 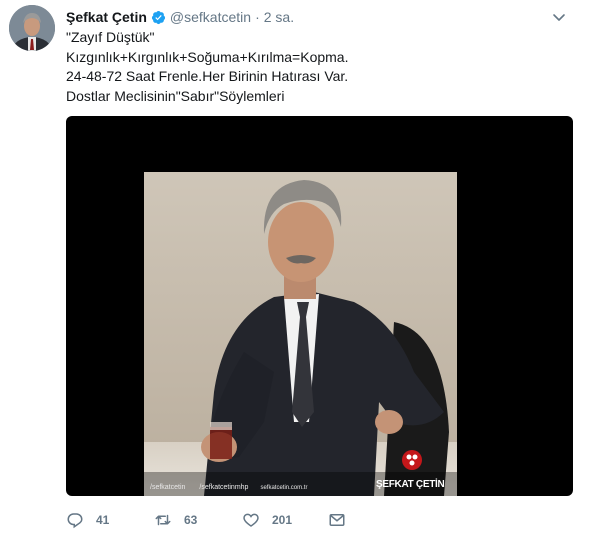 I want to click on tweet-actions: 41 63 201, so click(x=206, y=520).